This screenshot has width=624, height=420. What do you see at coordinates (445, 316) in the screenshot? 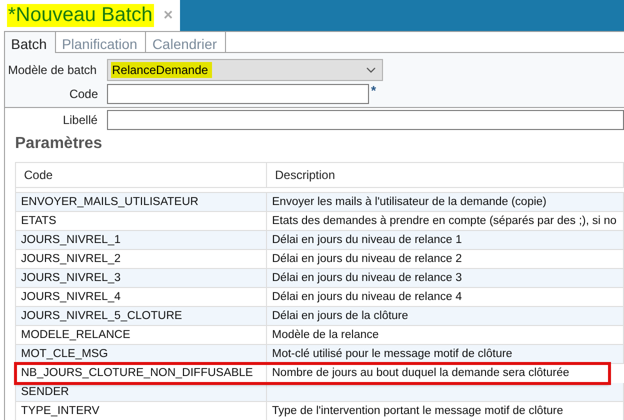
I see `table-cell: Délai en jours de la clôture` at bounding box center [445, 316].